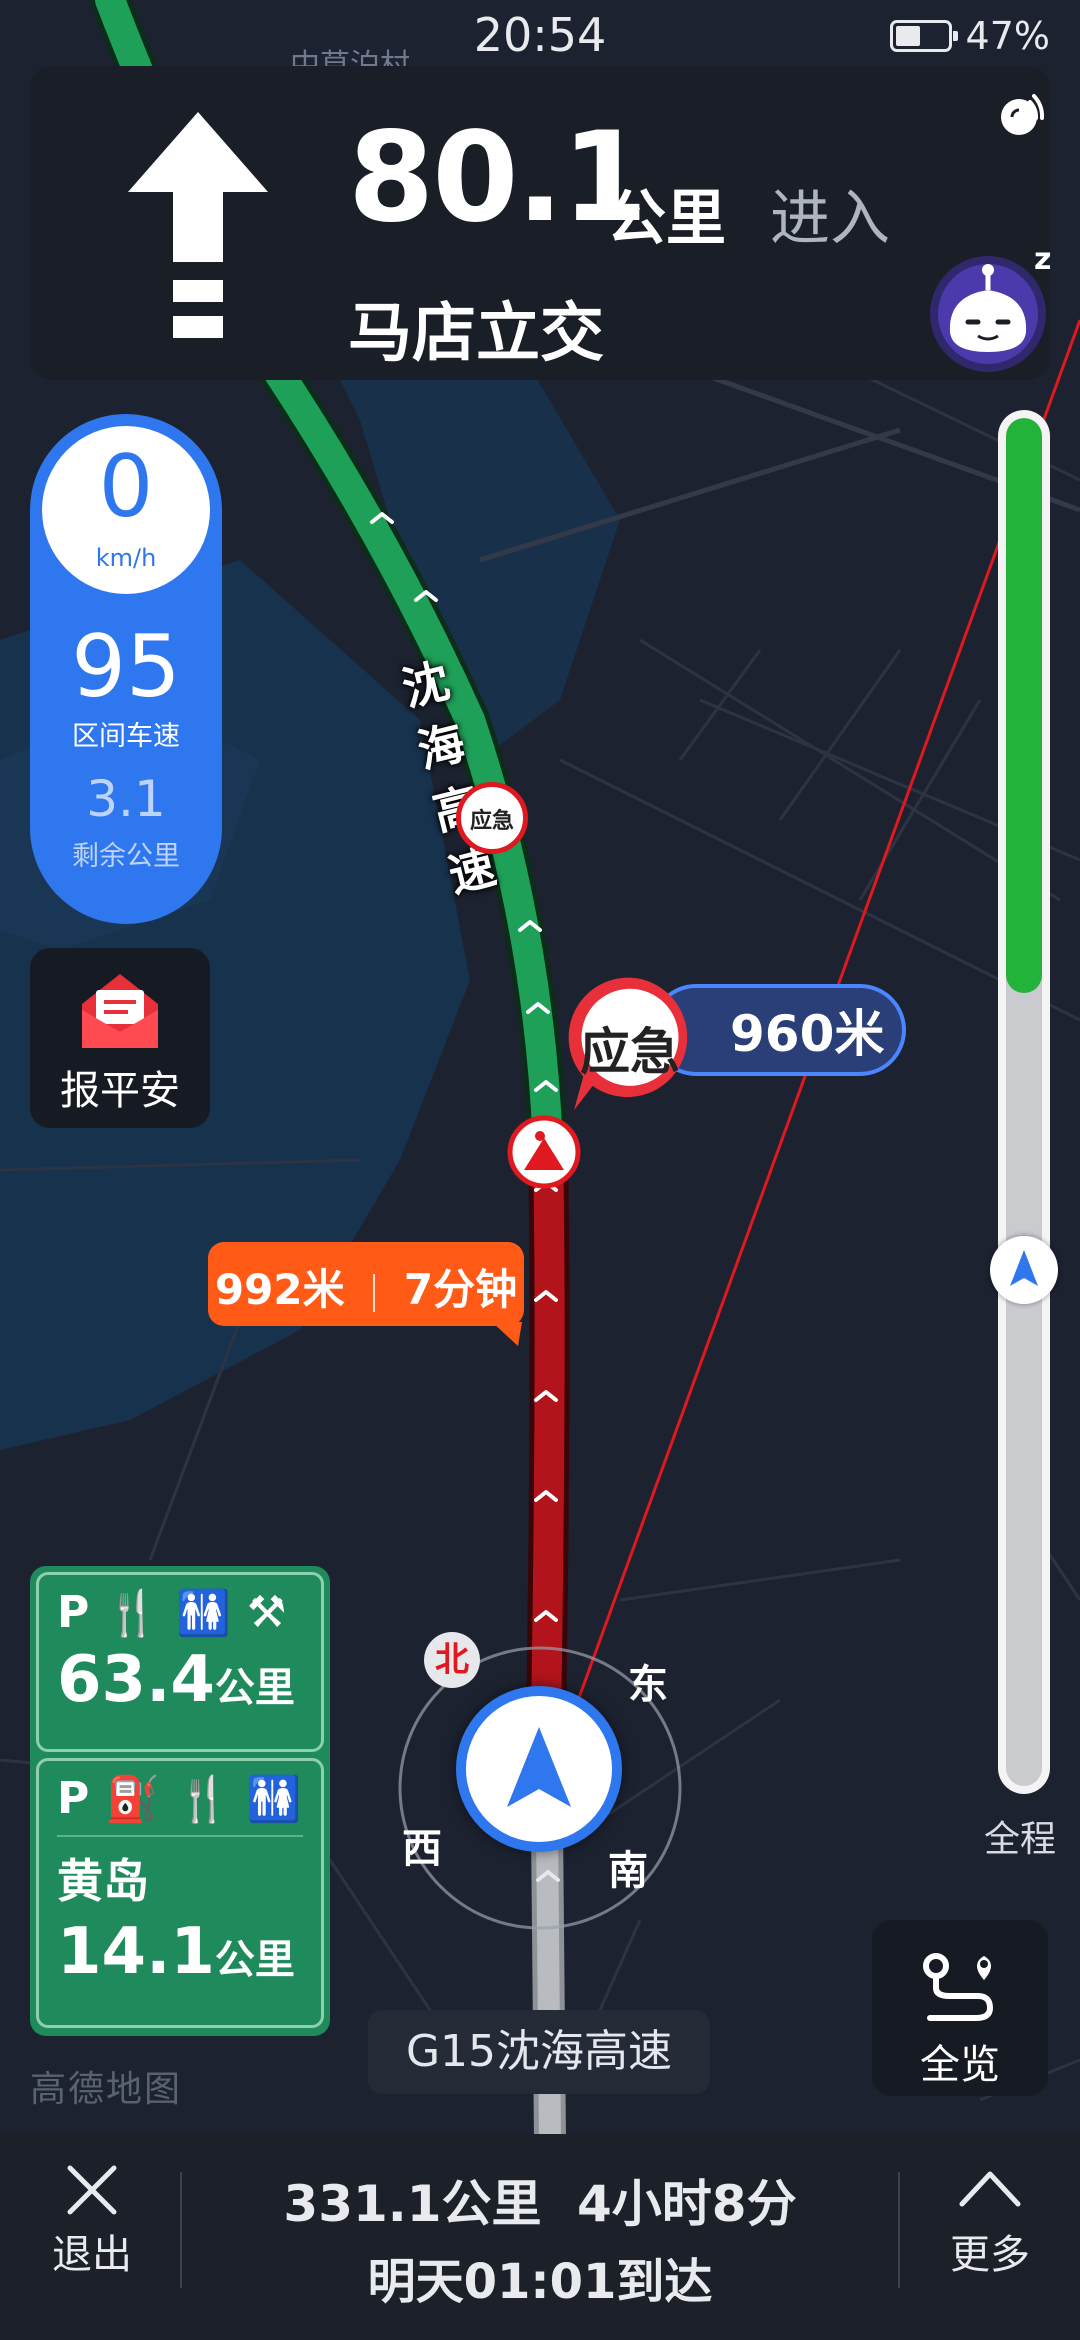 The height and width of the screenshot is (2340, 1080). I want to click on service-area-2-name: 黄岛, so click(103, 1881).